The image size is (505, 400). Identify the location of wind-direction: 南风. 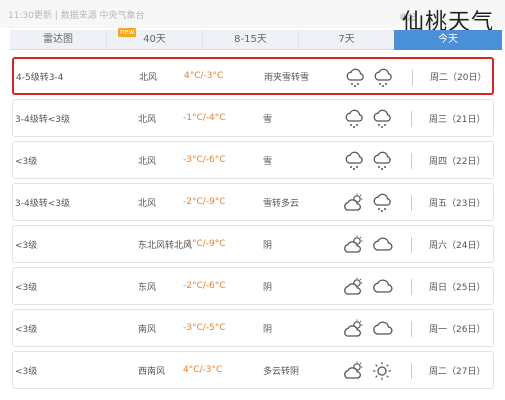
(147, 329).